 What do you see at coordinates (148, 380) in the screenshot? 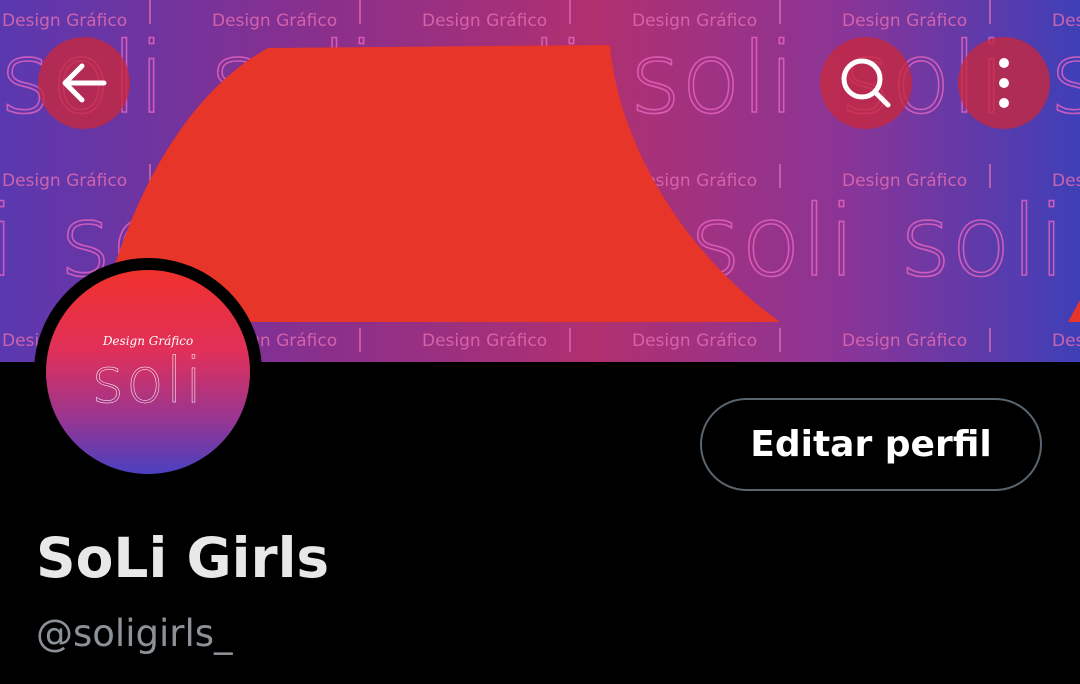
I see `avatar-logo-wordmark: soli` at bounding box center [148, 380].